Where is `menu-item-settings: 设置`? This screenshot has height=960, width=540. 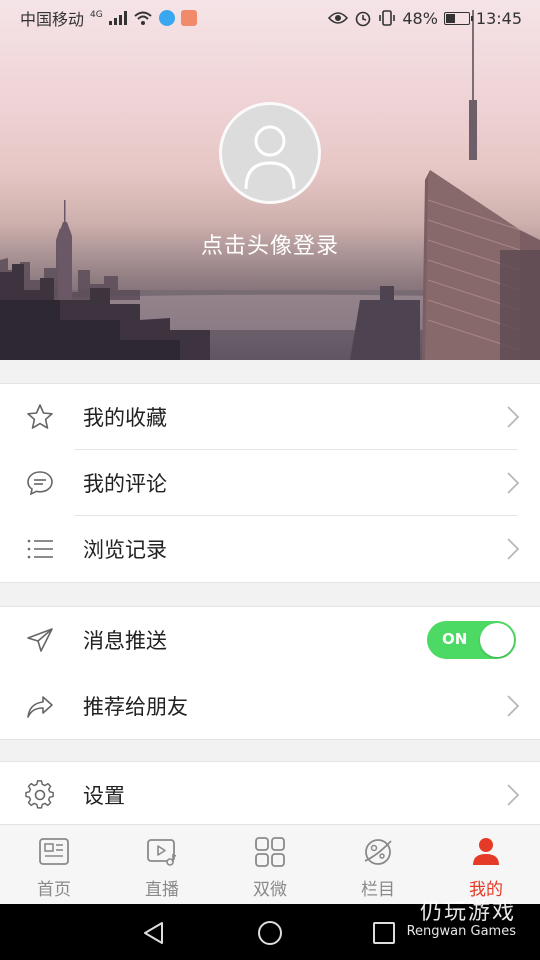 menu-item-settings: 设置 is located at coordinates (270, 795).